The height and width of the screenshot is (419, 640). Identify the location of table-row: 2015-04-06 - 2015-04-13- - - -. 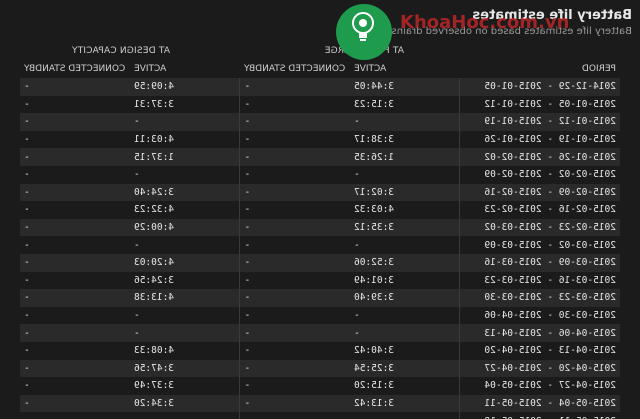
(320, 333).